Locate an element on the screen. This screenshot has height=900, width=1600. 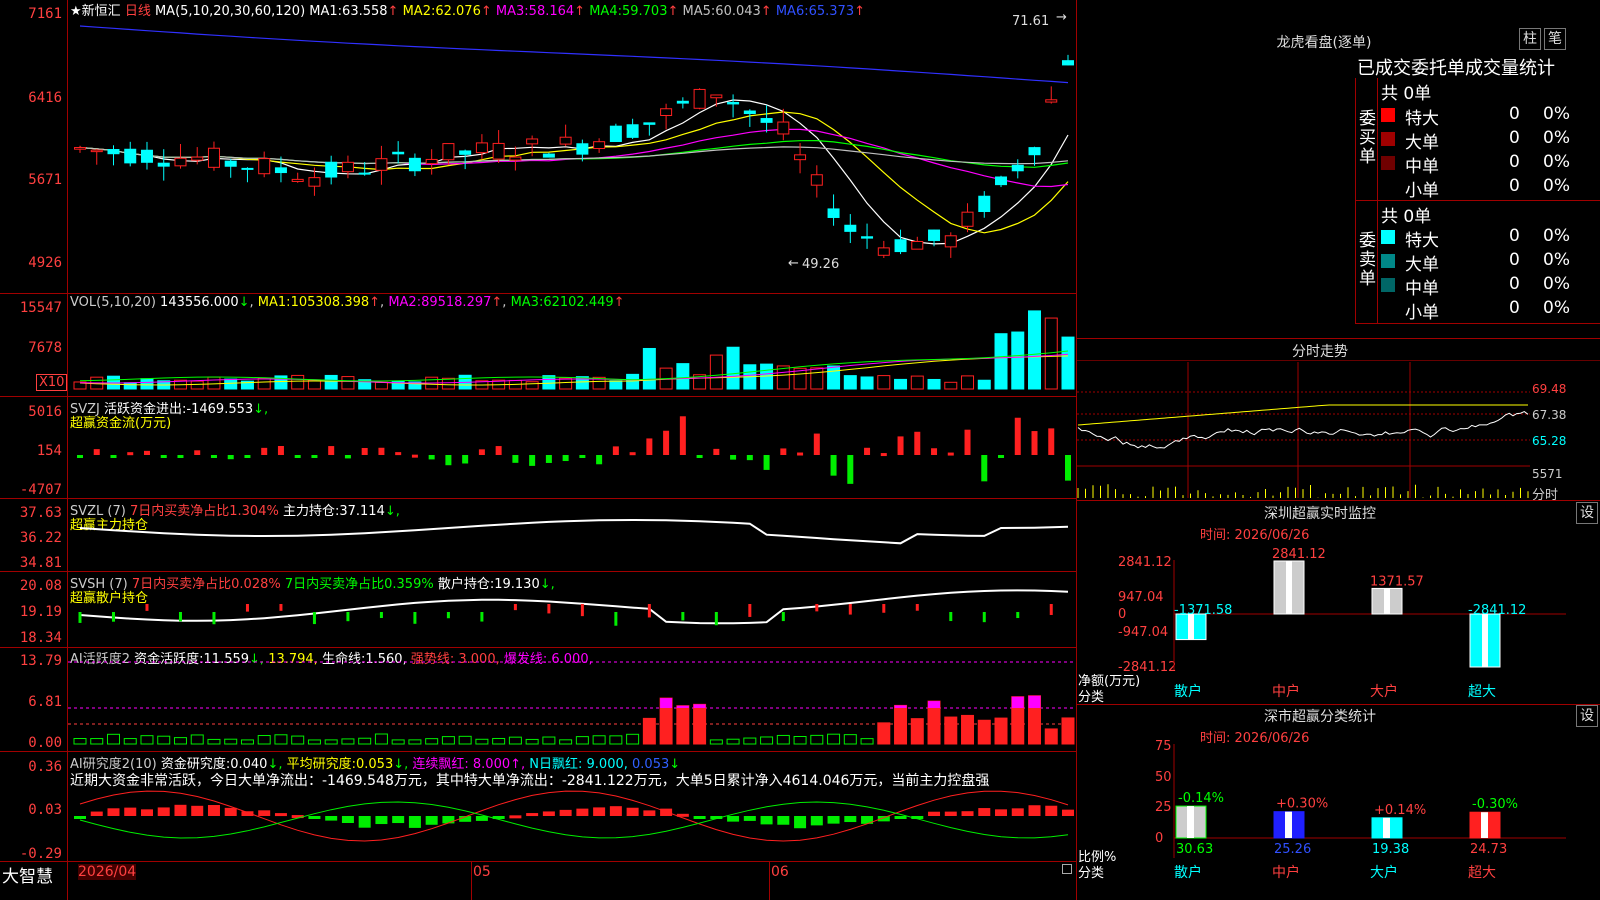
activity-burst is located at coordinates (934, 704).